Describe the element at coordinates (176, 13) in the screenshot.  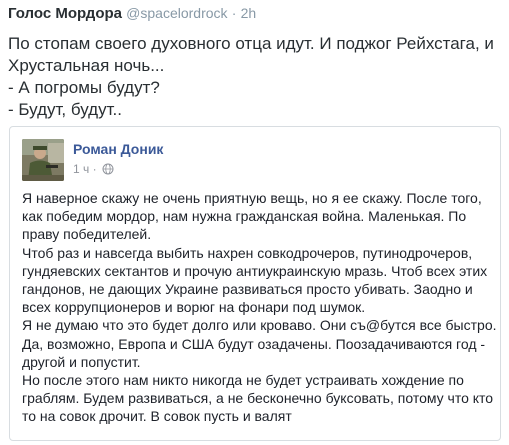
I see `author-handle: @spacelordrock` at that location.